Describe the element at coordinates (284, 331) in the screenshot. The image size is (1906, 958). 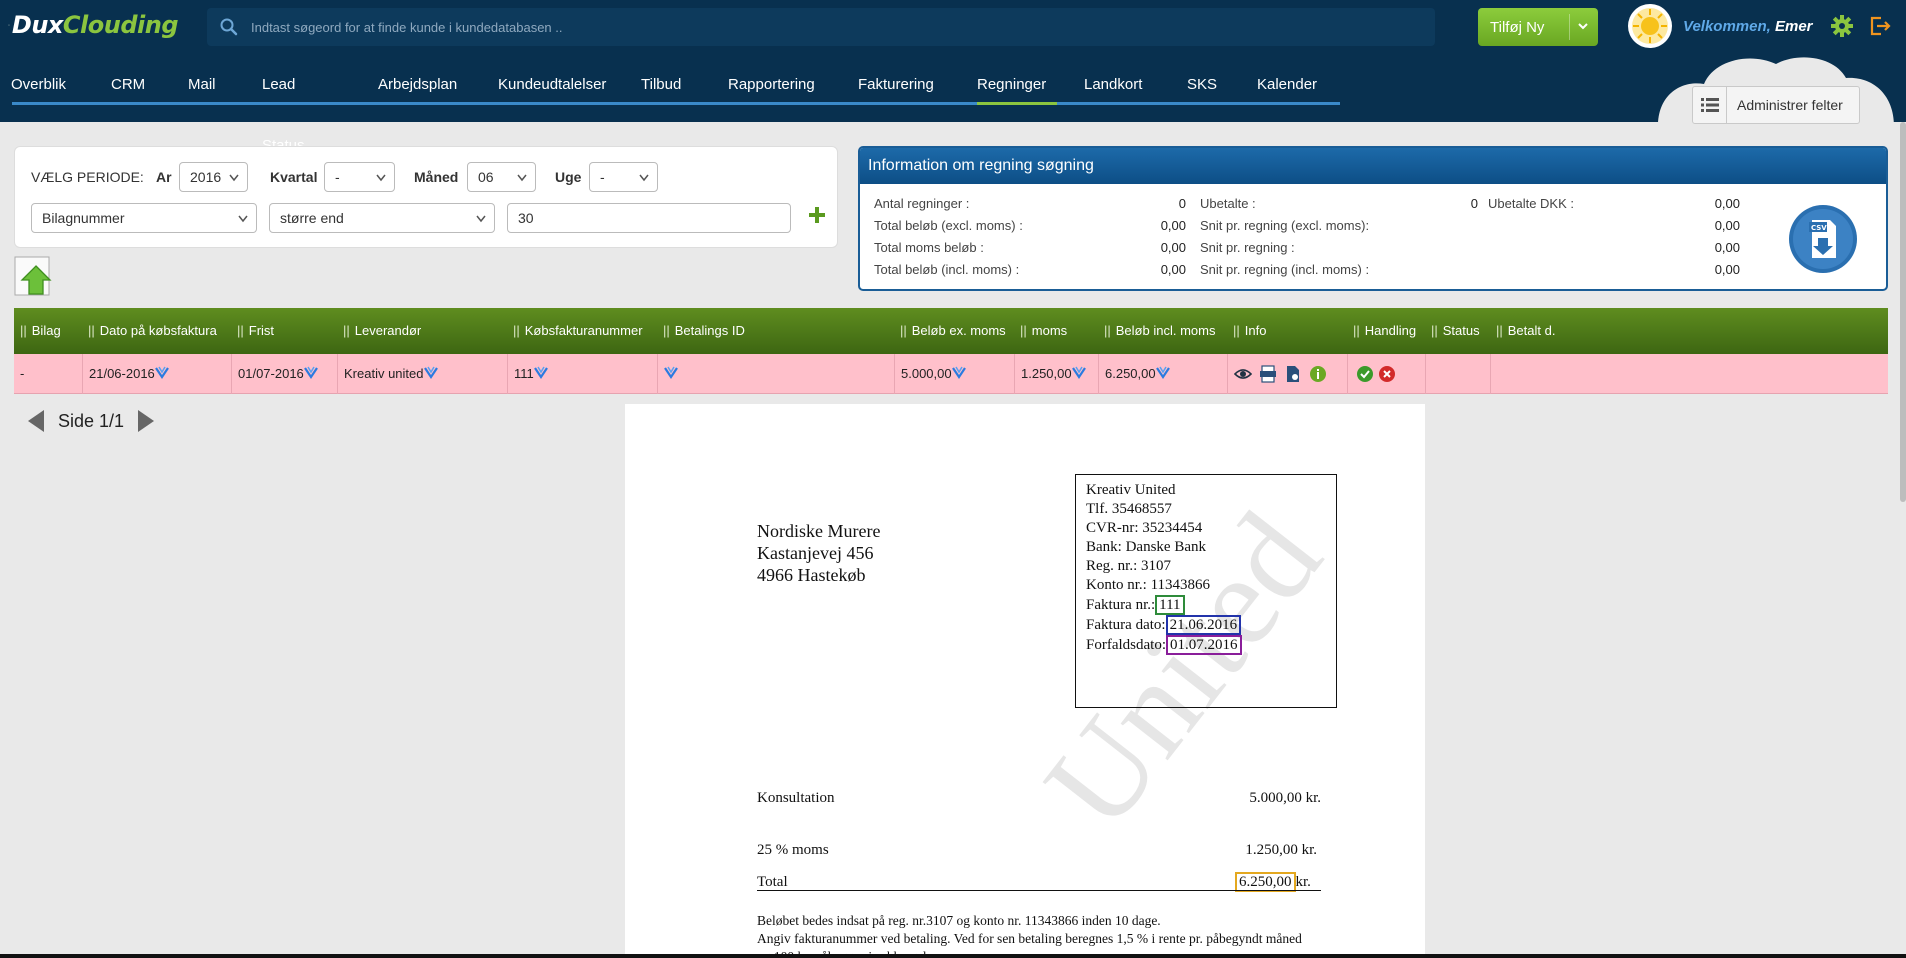
I see `column-header-frist: Frist` at that location.